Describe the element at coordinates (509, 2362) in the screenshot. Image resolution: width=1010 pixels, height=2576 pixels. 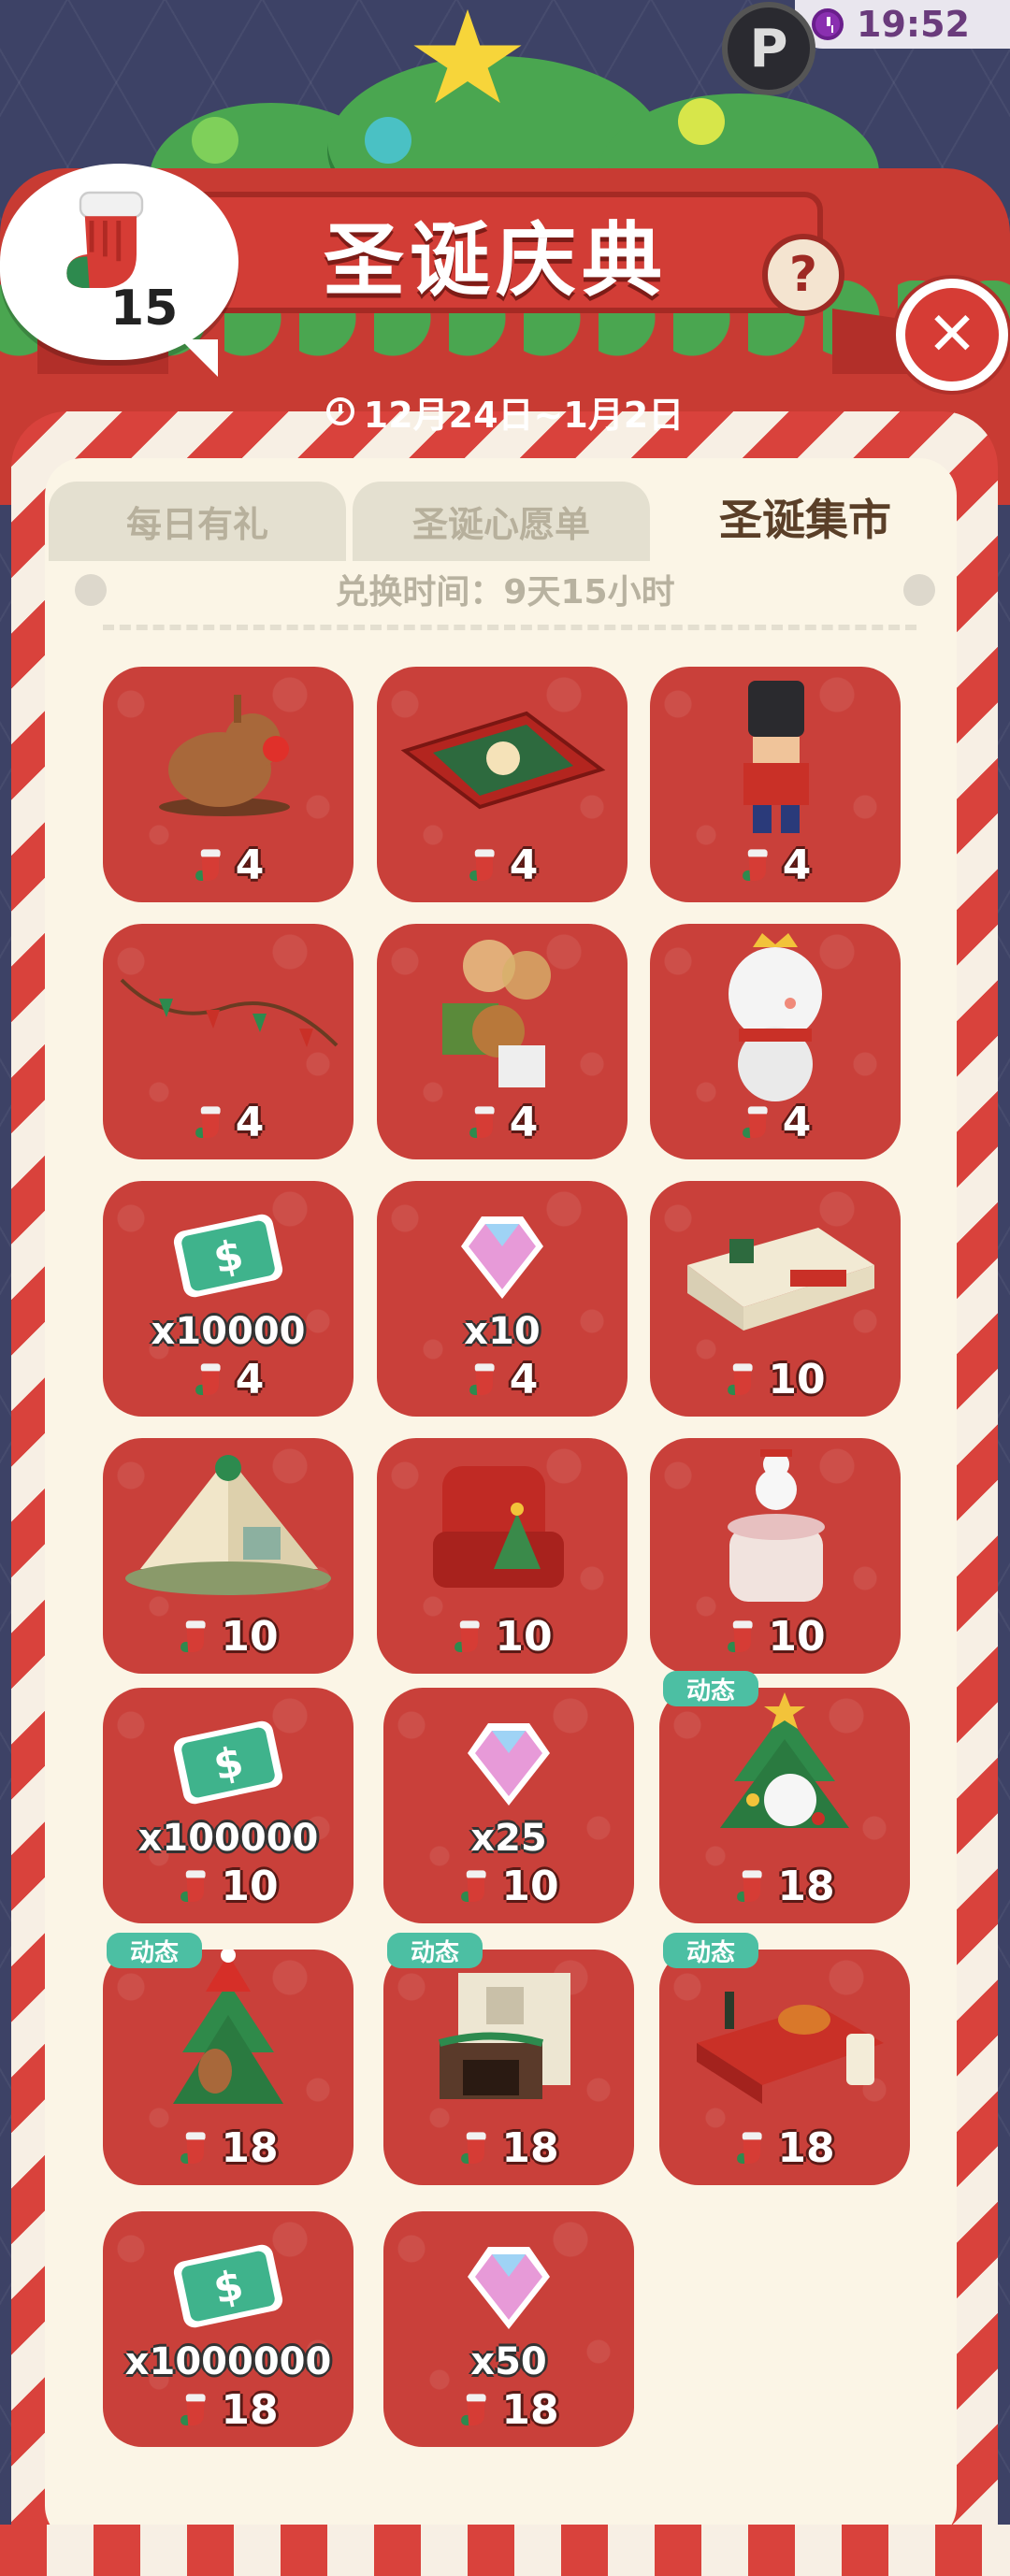
I see `item-quantity: x50` at that location.